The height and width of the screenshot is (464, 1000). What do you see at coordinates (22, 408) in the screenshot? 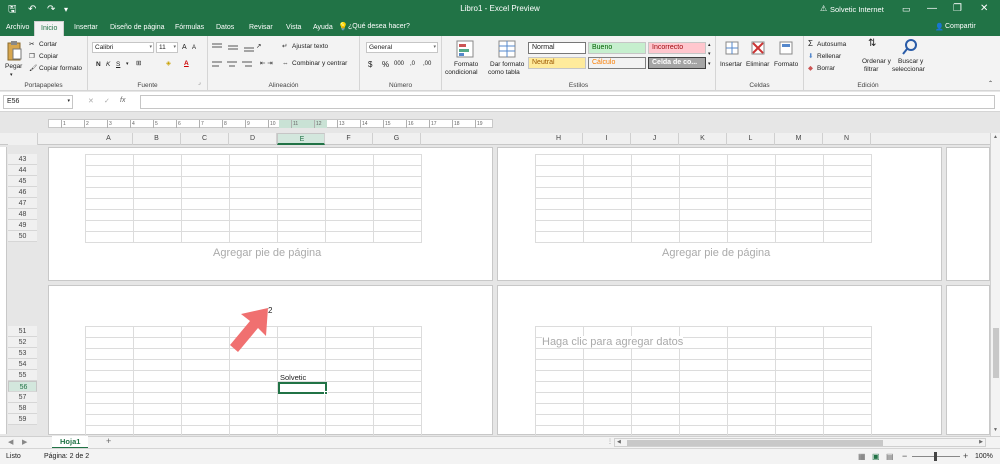
I see `row-header-58: 58` at bounding box center [22, 408].